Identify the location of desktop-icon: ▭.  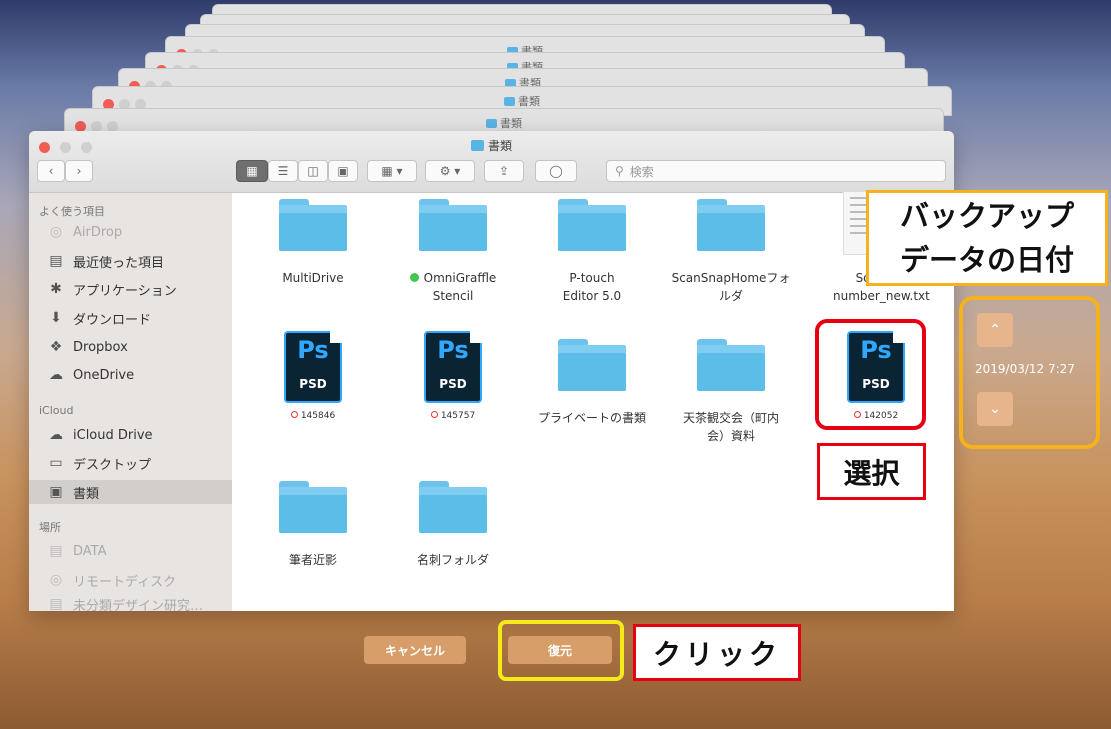
(56, 463).